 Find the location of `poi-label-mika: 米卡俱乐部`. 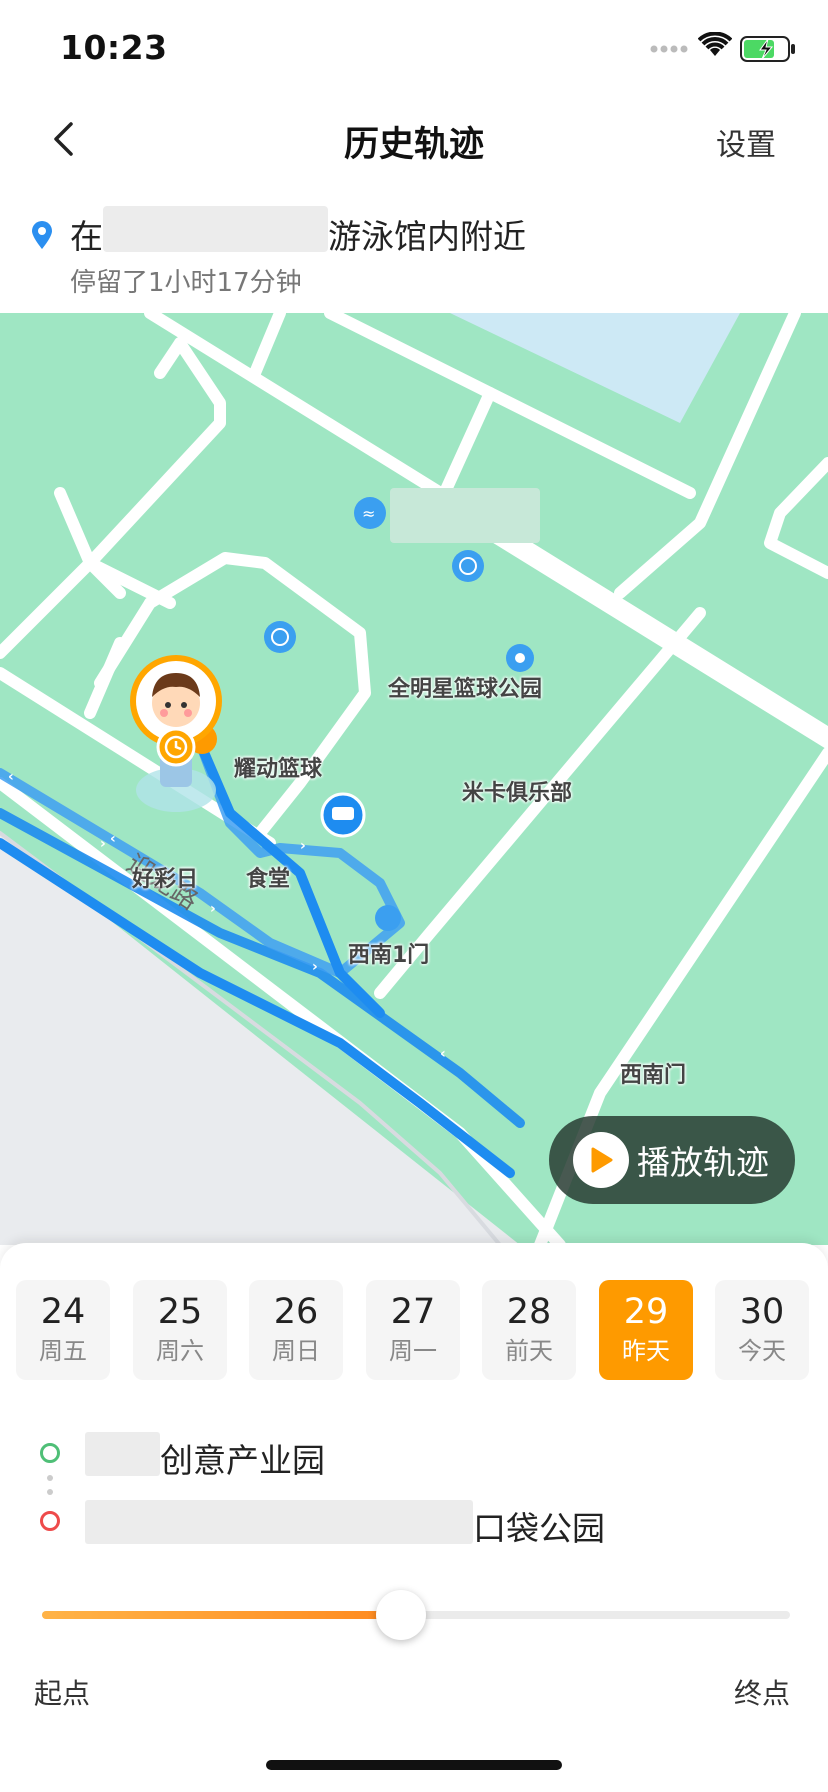

poi-label-mika: 米卡俱乐部 is located at coordinates (517, 793).